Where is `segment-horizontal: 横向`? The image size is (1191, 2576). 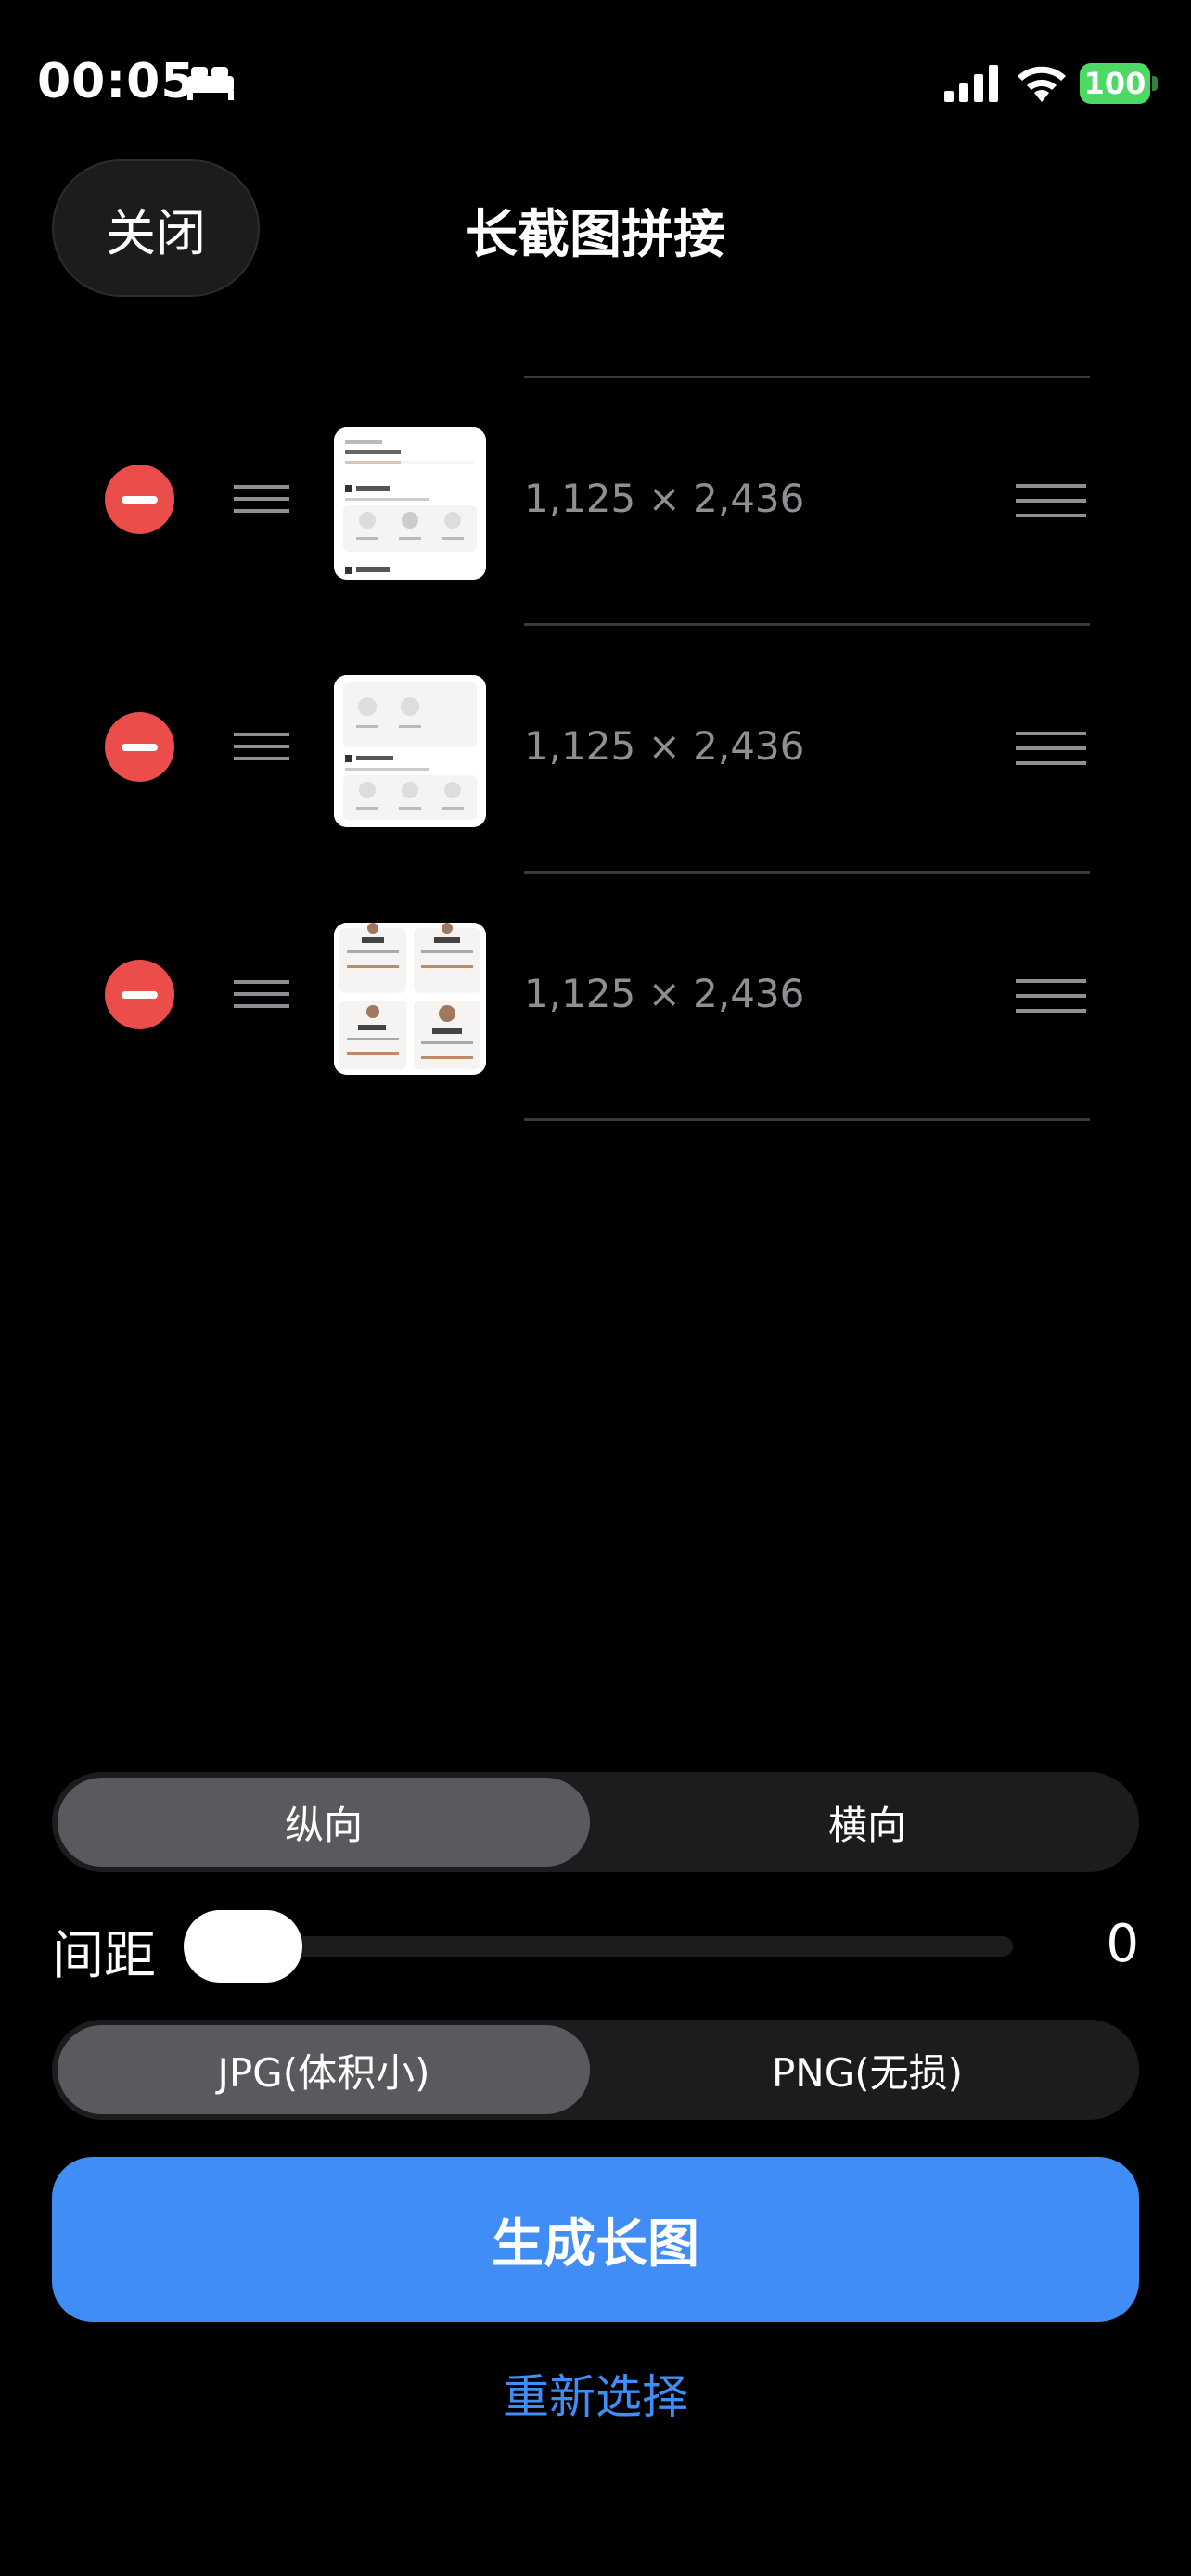 segment-horizontal: 横向 is located at coordinates (867, 1822).